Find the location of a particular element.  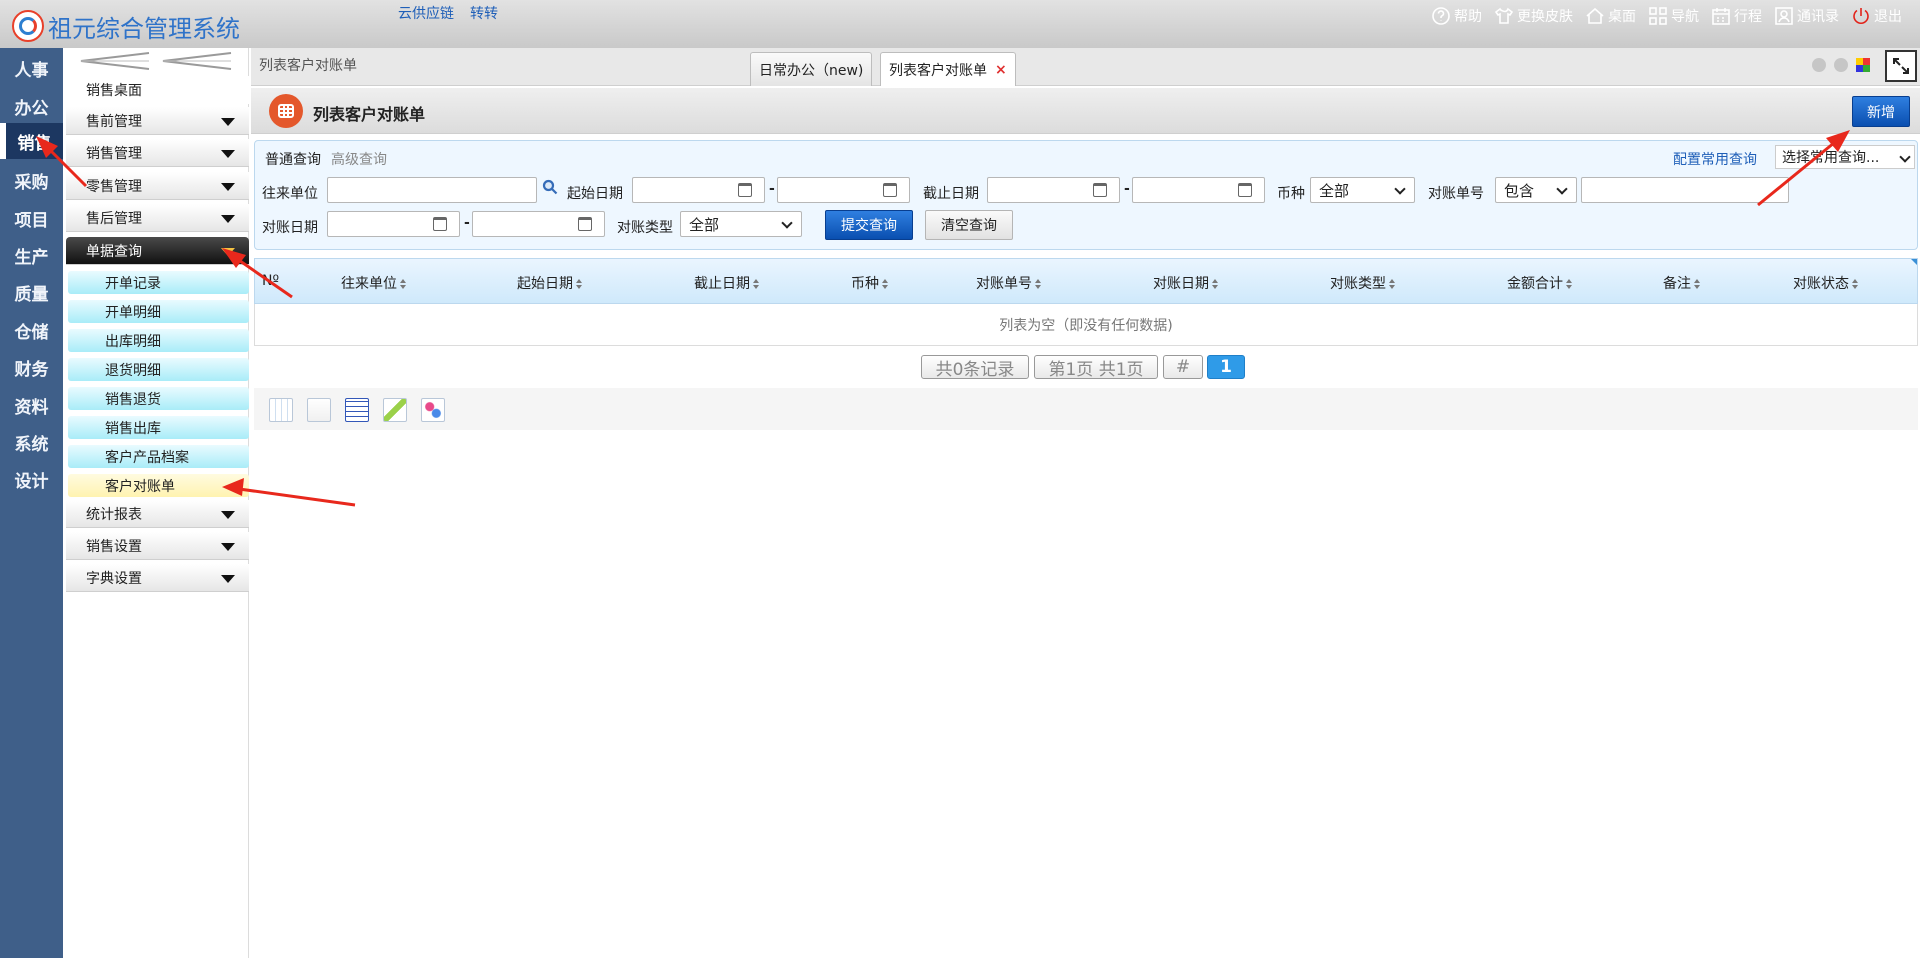

end-date-from-input is located at coordinates (1053, 190).